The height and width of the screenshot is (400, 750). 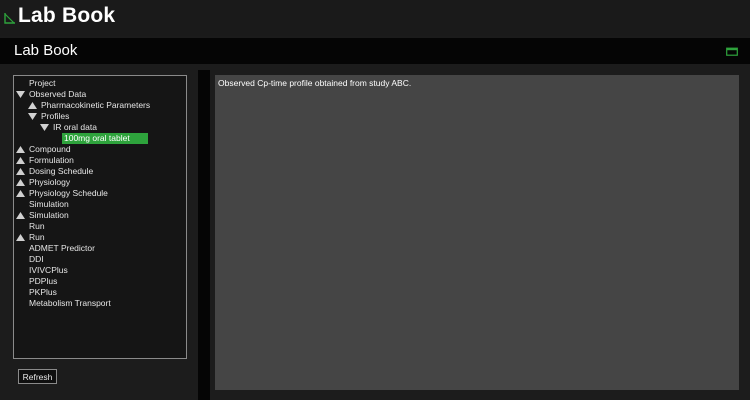 What do you see at coordinates (100, 259) in the screenshot?
I see `tree-item: DDI` at bounding box center [100, 259].